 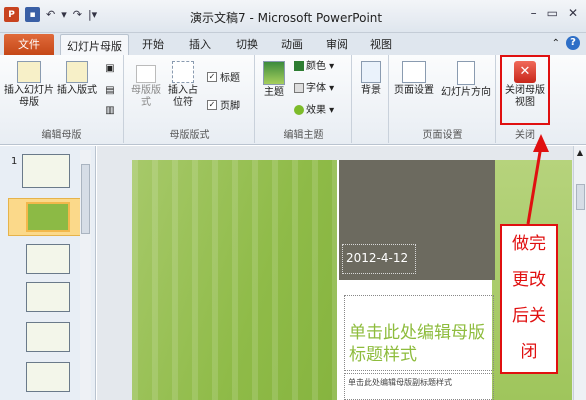 What do you see at coordinates (419, 386) in the screenshot?
I see `subtitle-placeholder: 单击此处编辑母版副标题样式` at bounding box center [419, 386].